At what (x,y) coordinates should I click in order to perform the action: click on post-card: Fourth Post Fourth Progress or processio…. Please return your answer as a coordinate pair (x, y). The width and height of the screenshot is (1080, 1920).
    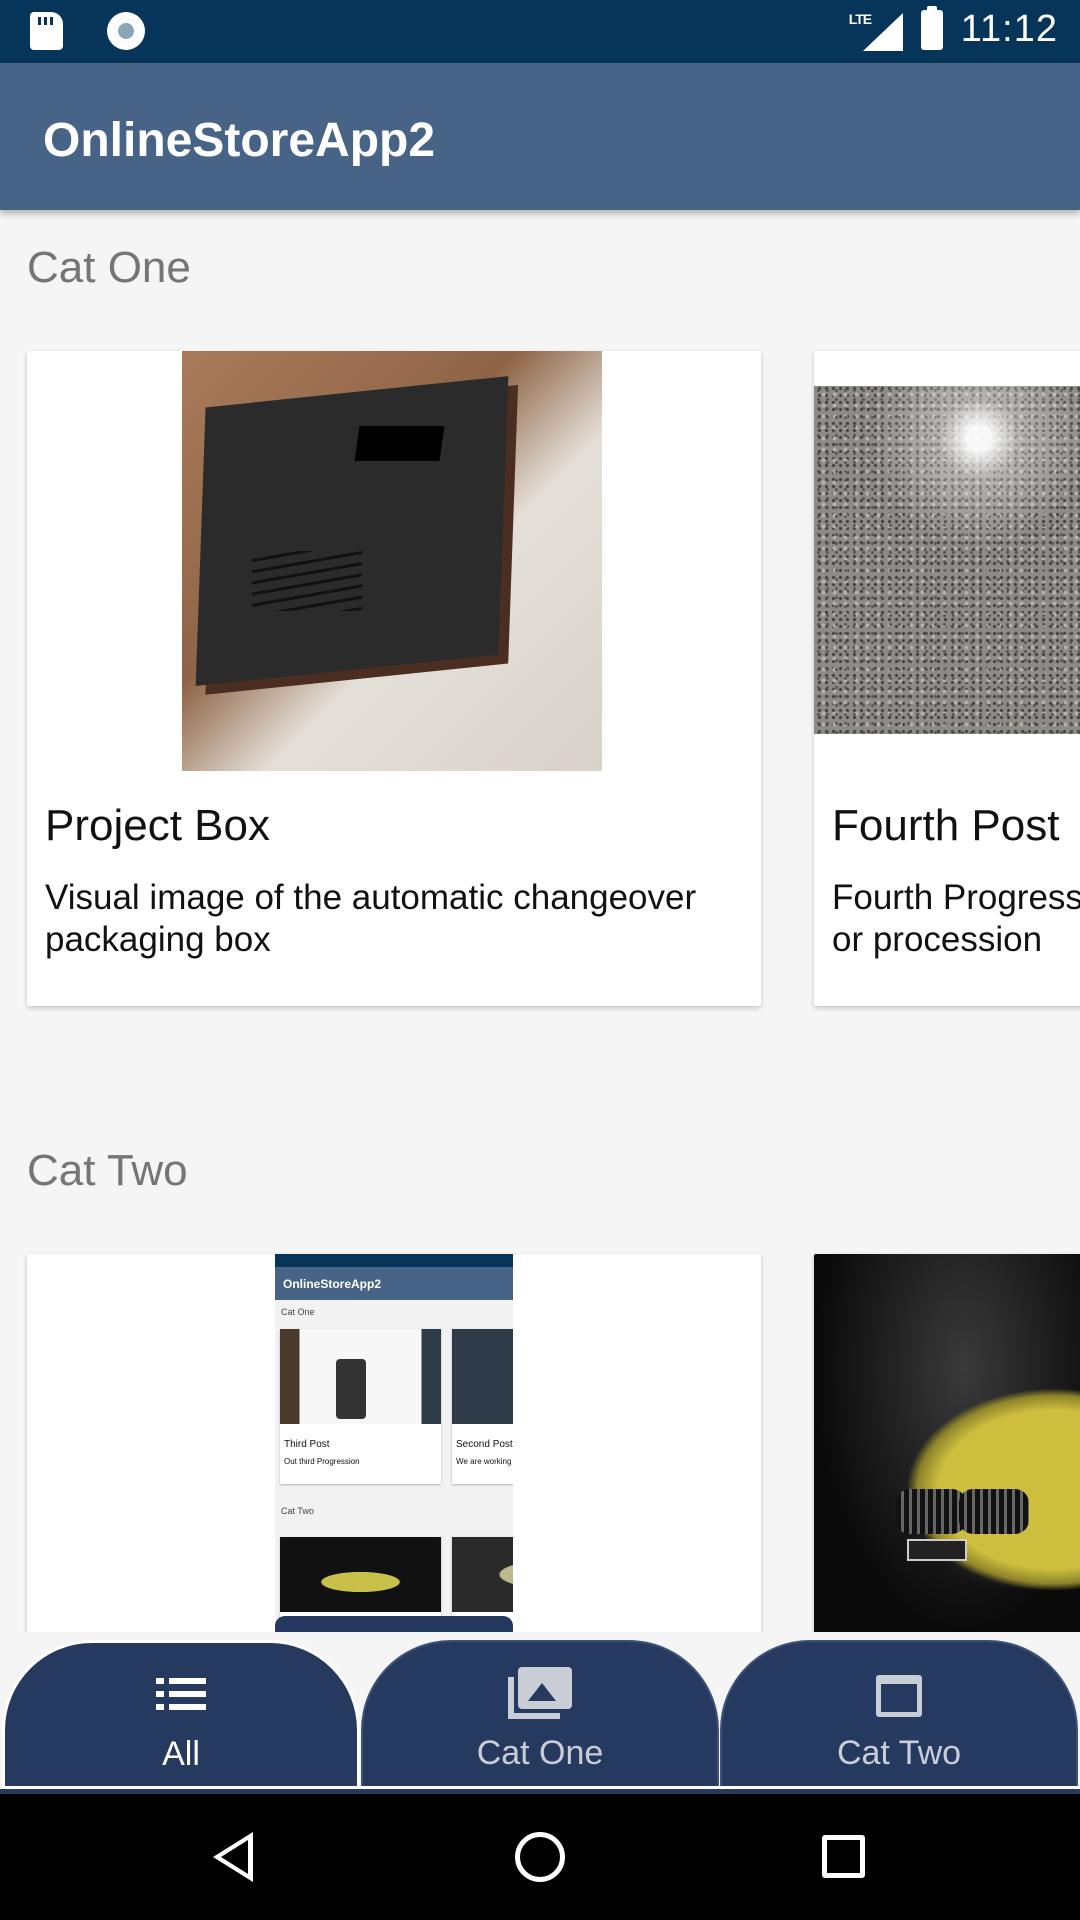
    Looking at the image, I should click on (947, 678).